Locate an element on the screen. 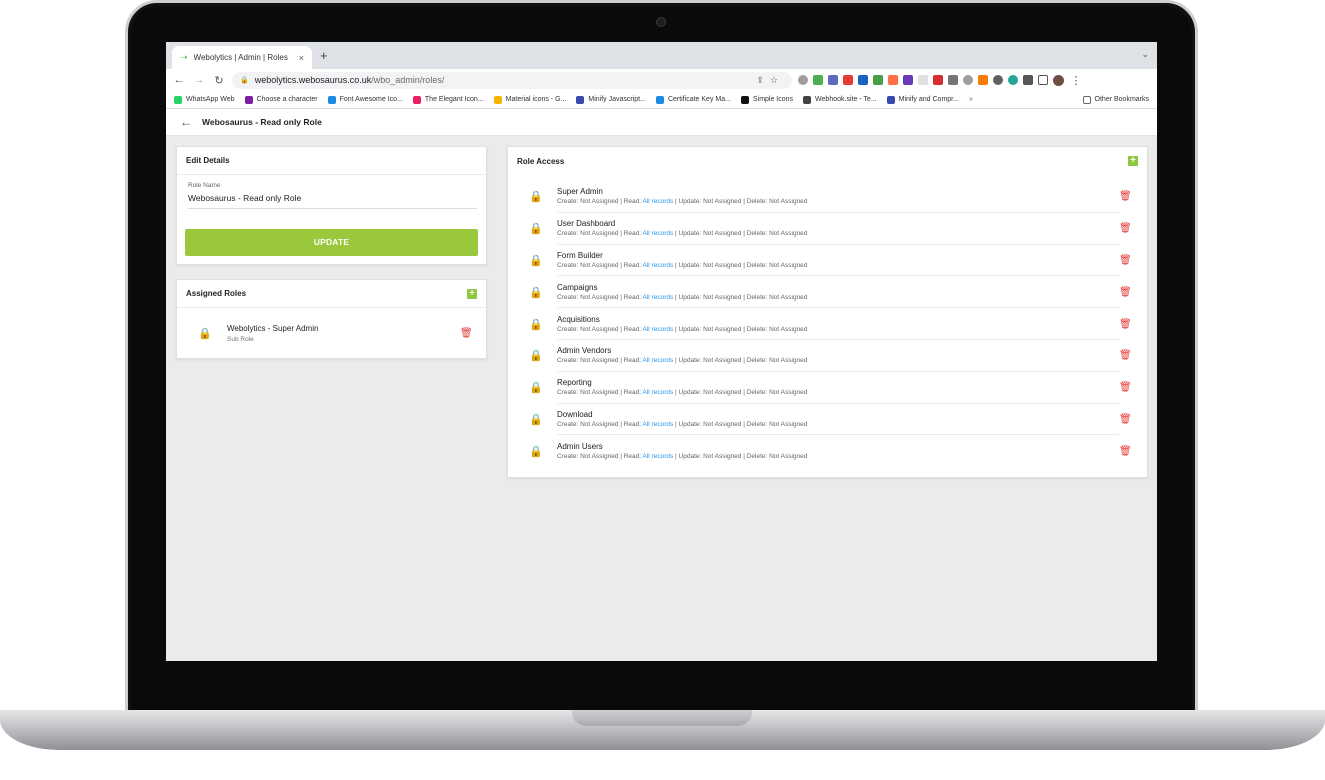 The image size is (1325, 780). bookmark-item: Choose a character is located at coordinates (281, 99).